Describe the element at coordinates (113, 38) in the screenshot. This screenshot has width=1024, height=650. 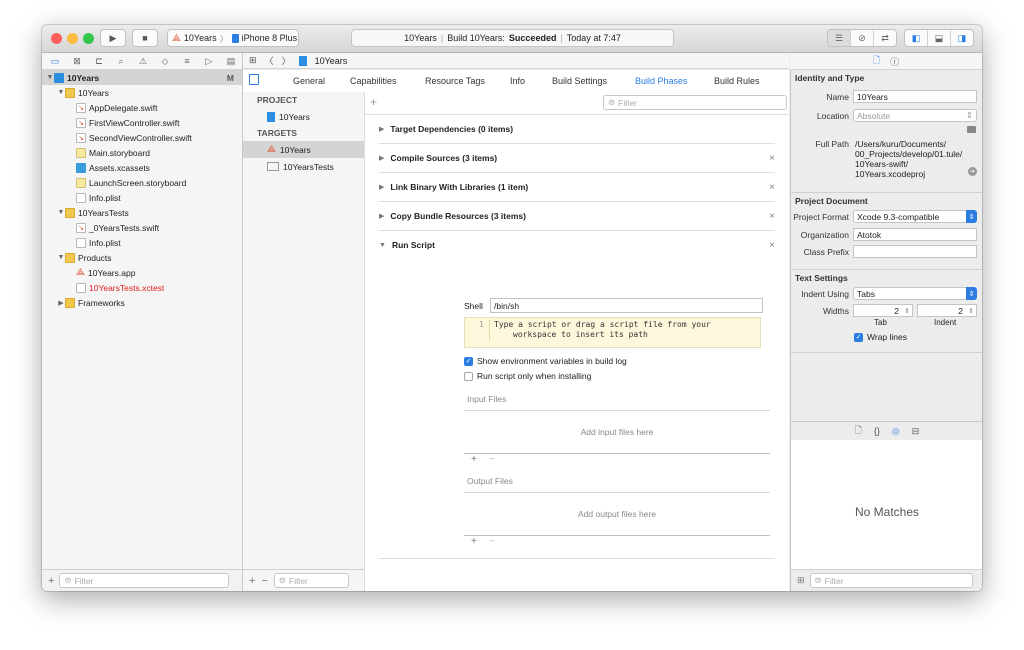
I see `run-button: ▶` at that location.